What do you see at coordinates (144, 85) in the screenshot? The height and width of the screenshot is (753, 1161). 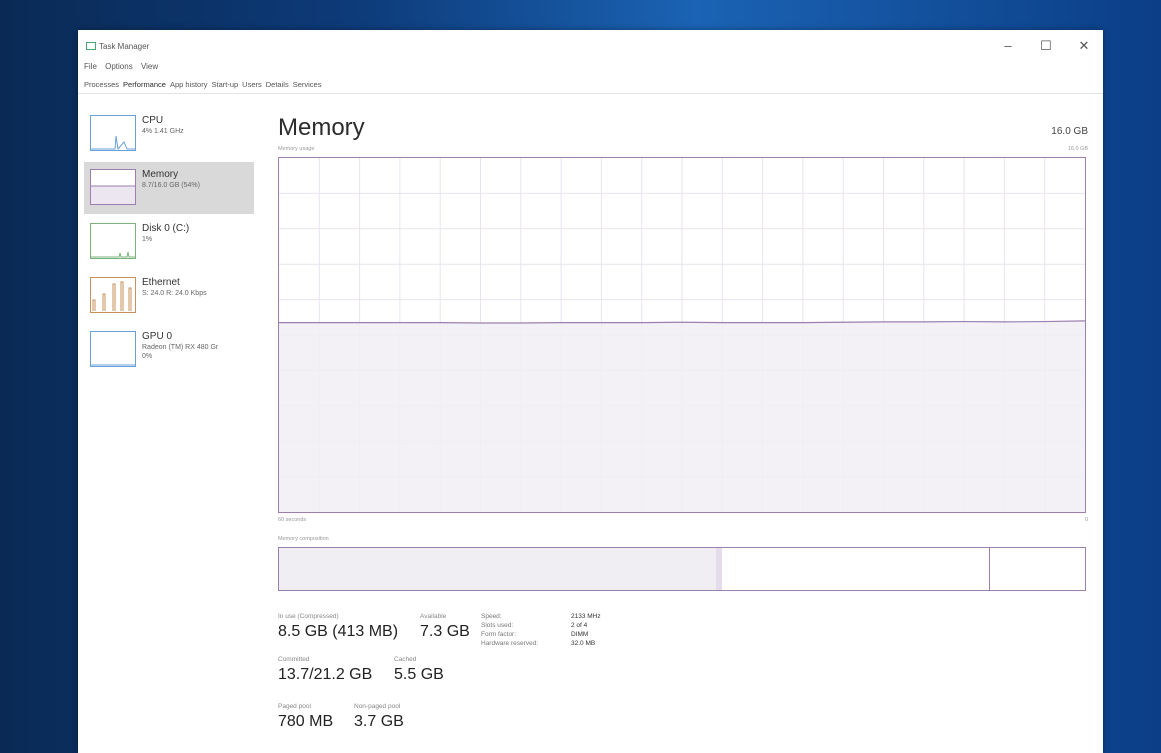 I see `tab-performance: Performance` at bounding box center [144, 85].